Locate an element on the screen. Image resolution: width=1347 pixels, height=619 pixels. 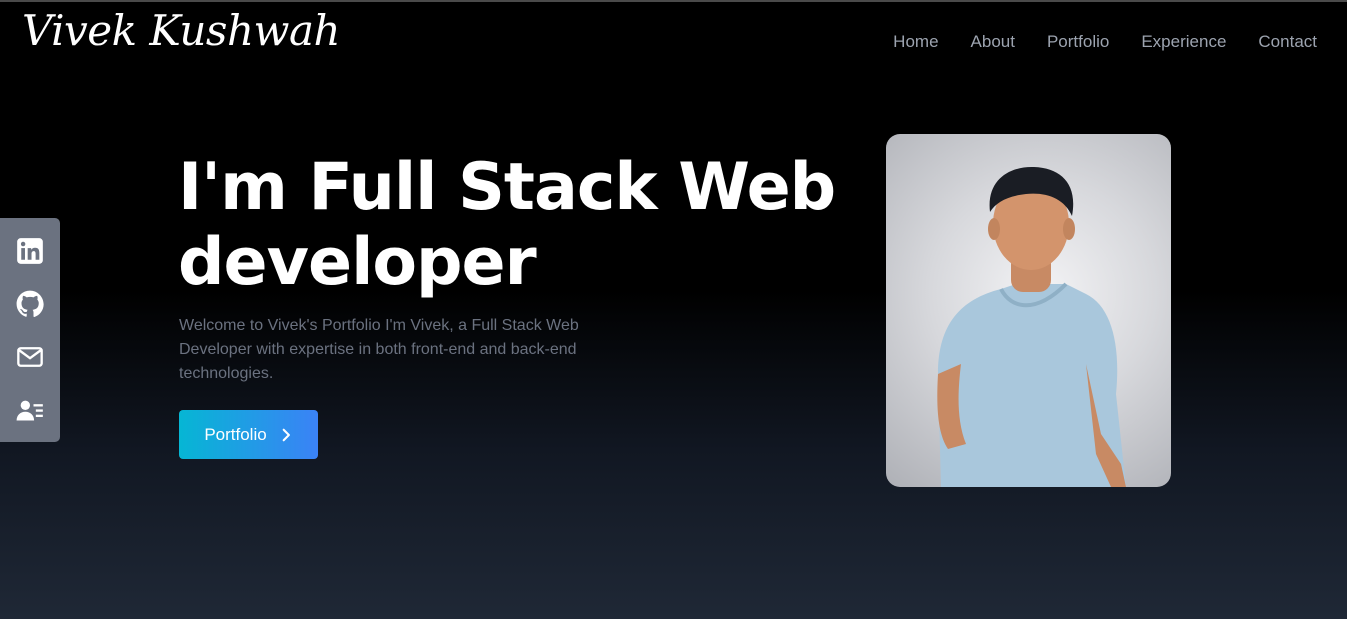
nav-experience: Experience is located at coordinates (1183, 42).